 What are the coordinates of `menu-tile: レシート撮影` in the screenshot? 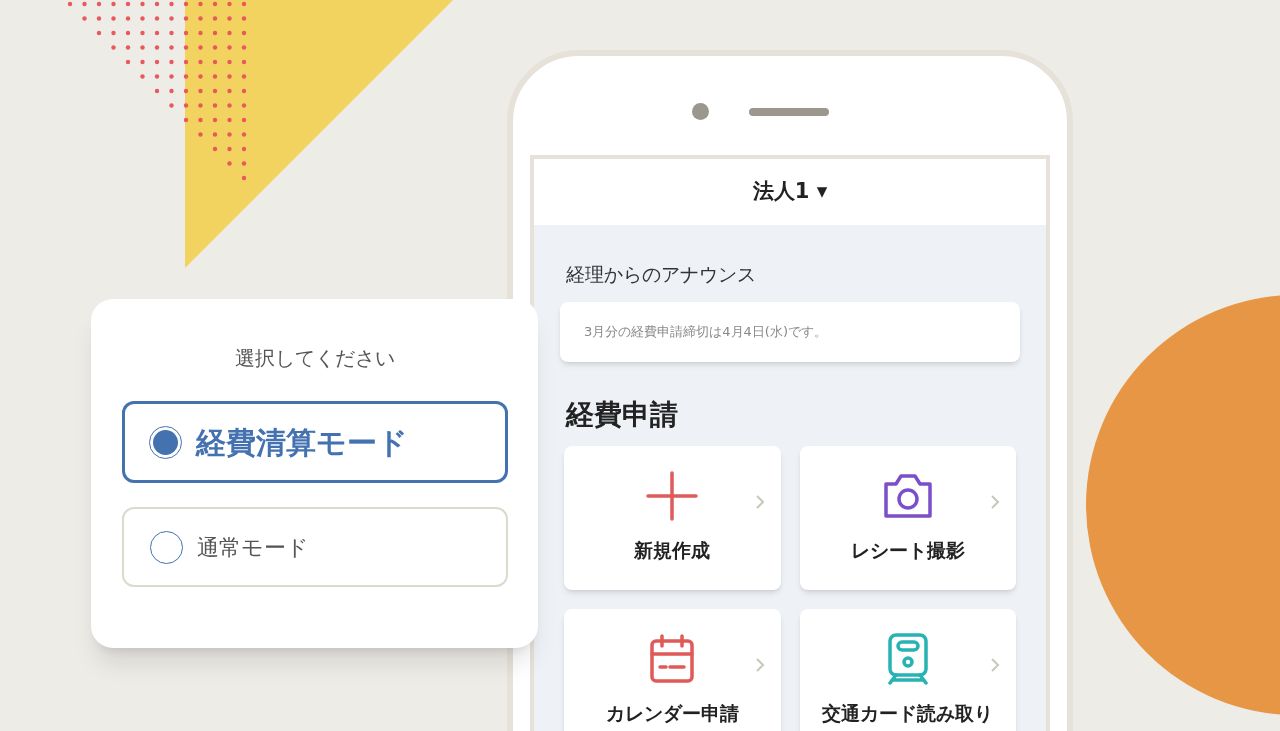 It's located at (907, 517).